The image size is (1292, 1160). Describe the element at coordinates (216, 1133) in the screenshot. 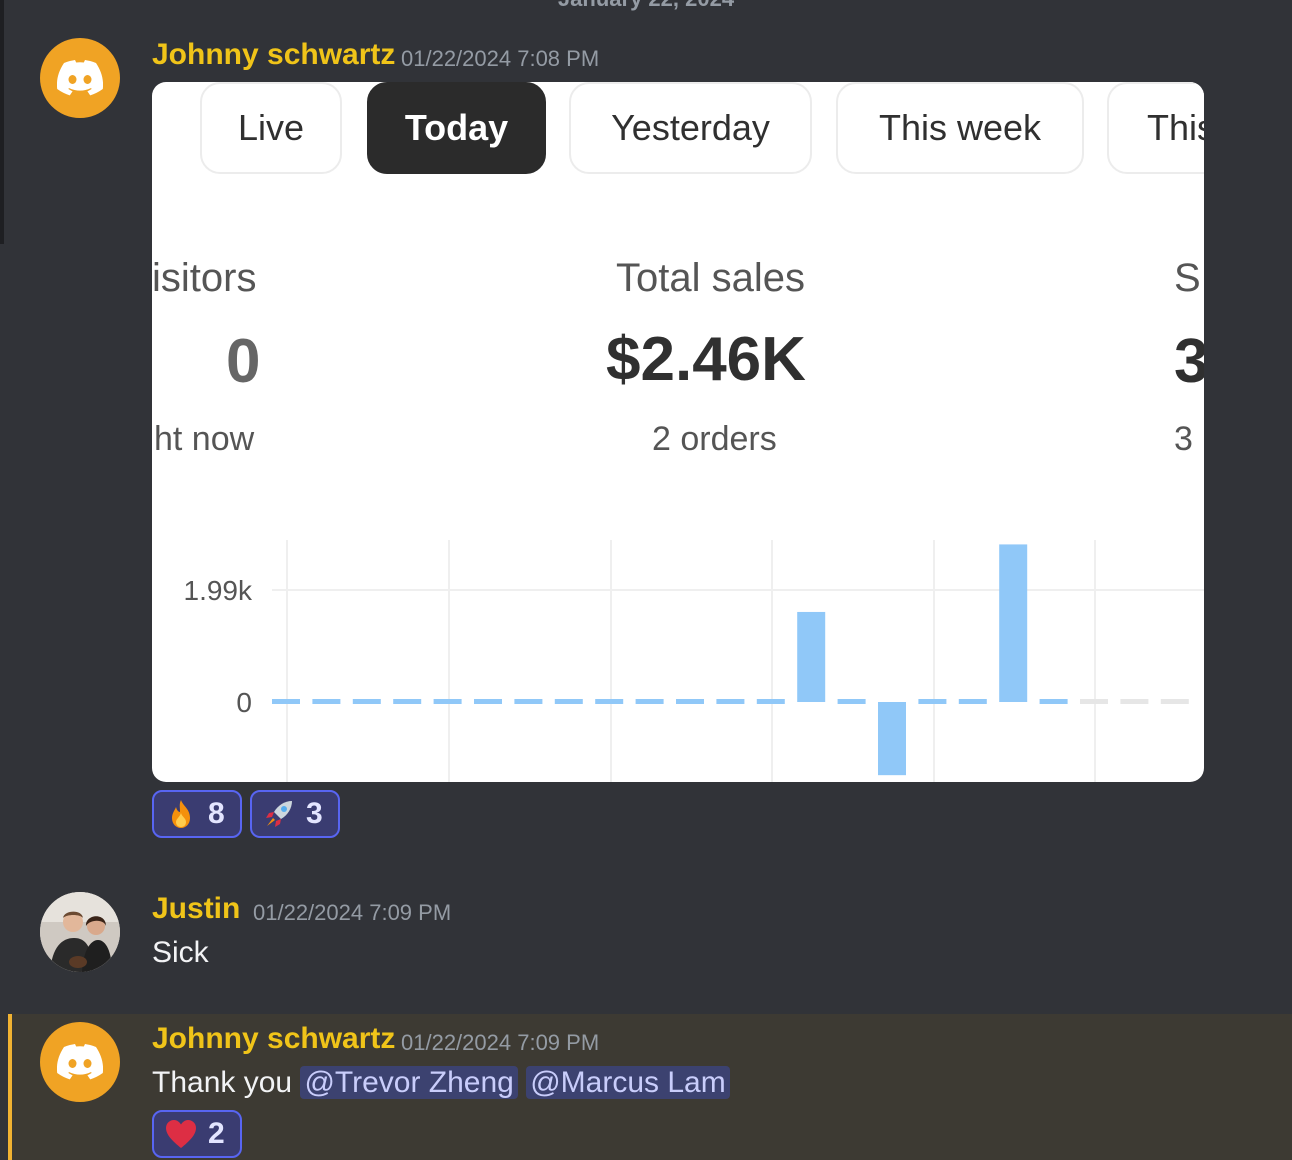

I see `reaction-count: 2` at that location.